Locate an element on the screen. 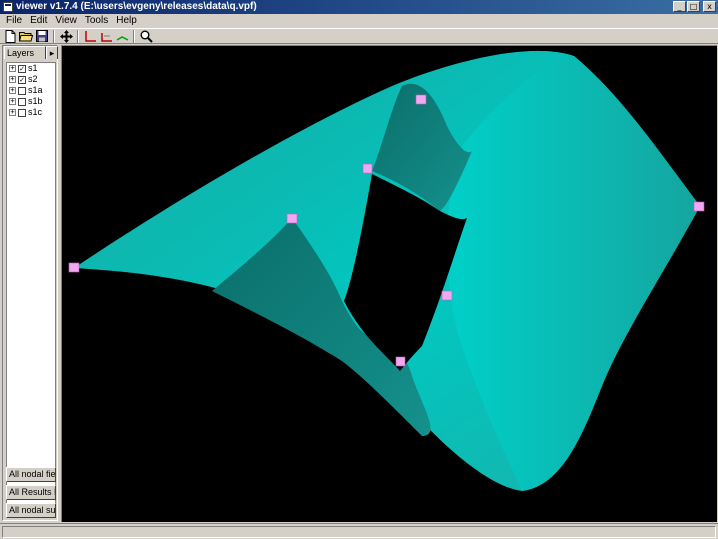 The image size is (718, 539). layer-row-s1: + ✓ s1 is located at coordinates (31, 68).